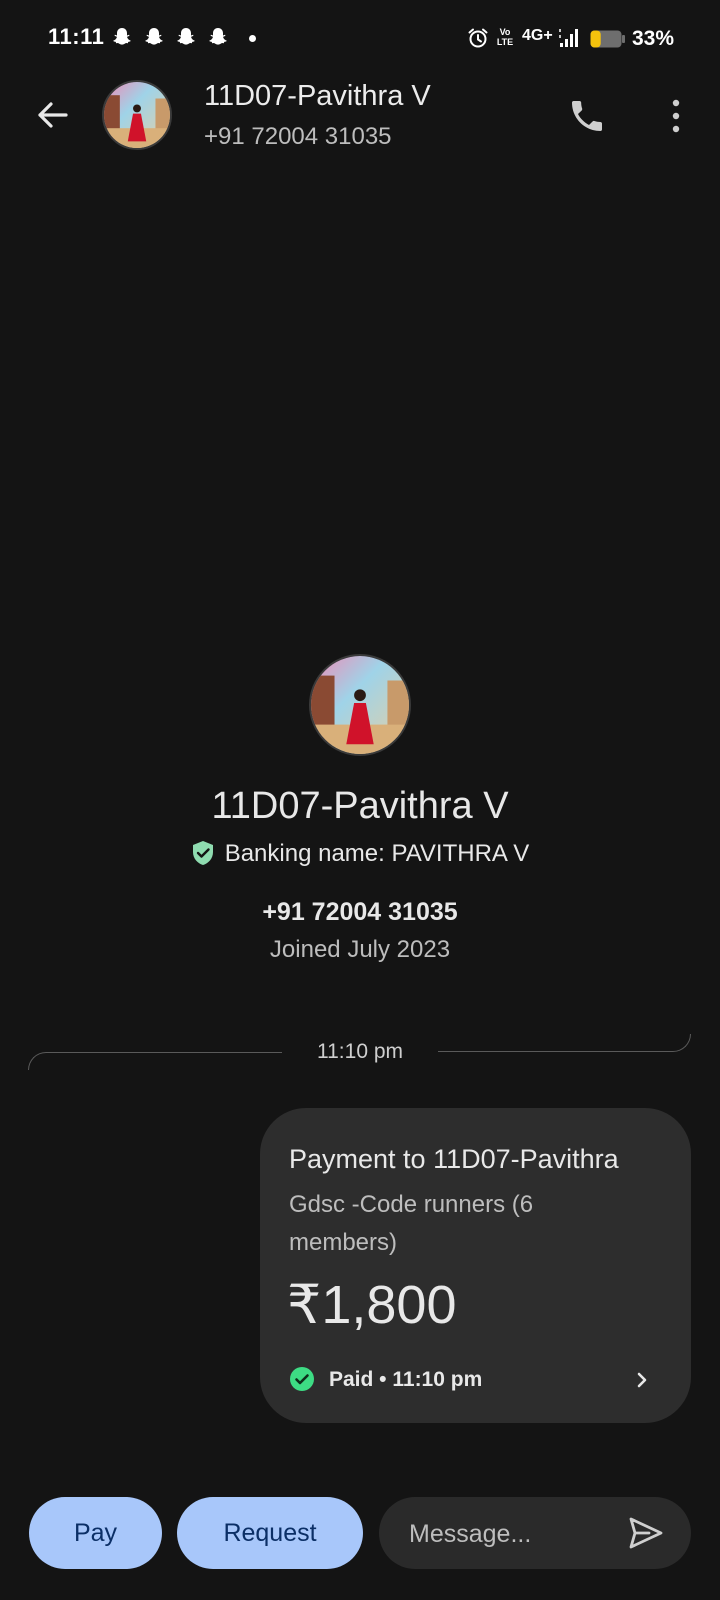  What do you see at coordinates (252, 38) in the screenshot?
I see `notification-dot` at bounding box center [252, 38].